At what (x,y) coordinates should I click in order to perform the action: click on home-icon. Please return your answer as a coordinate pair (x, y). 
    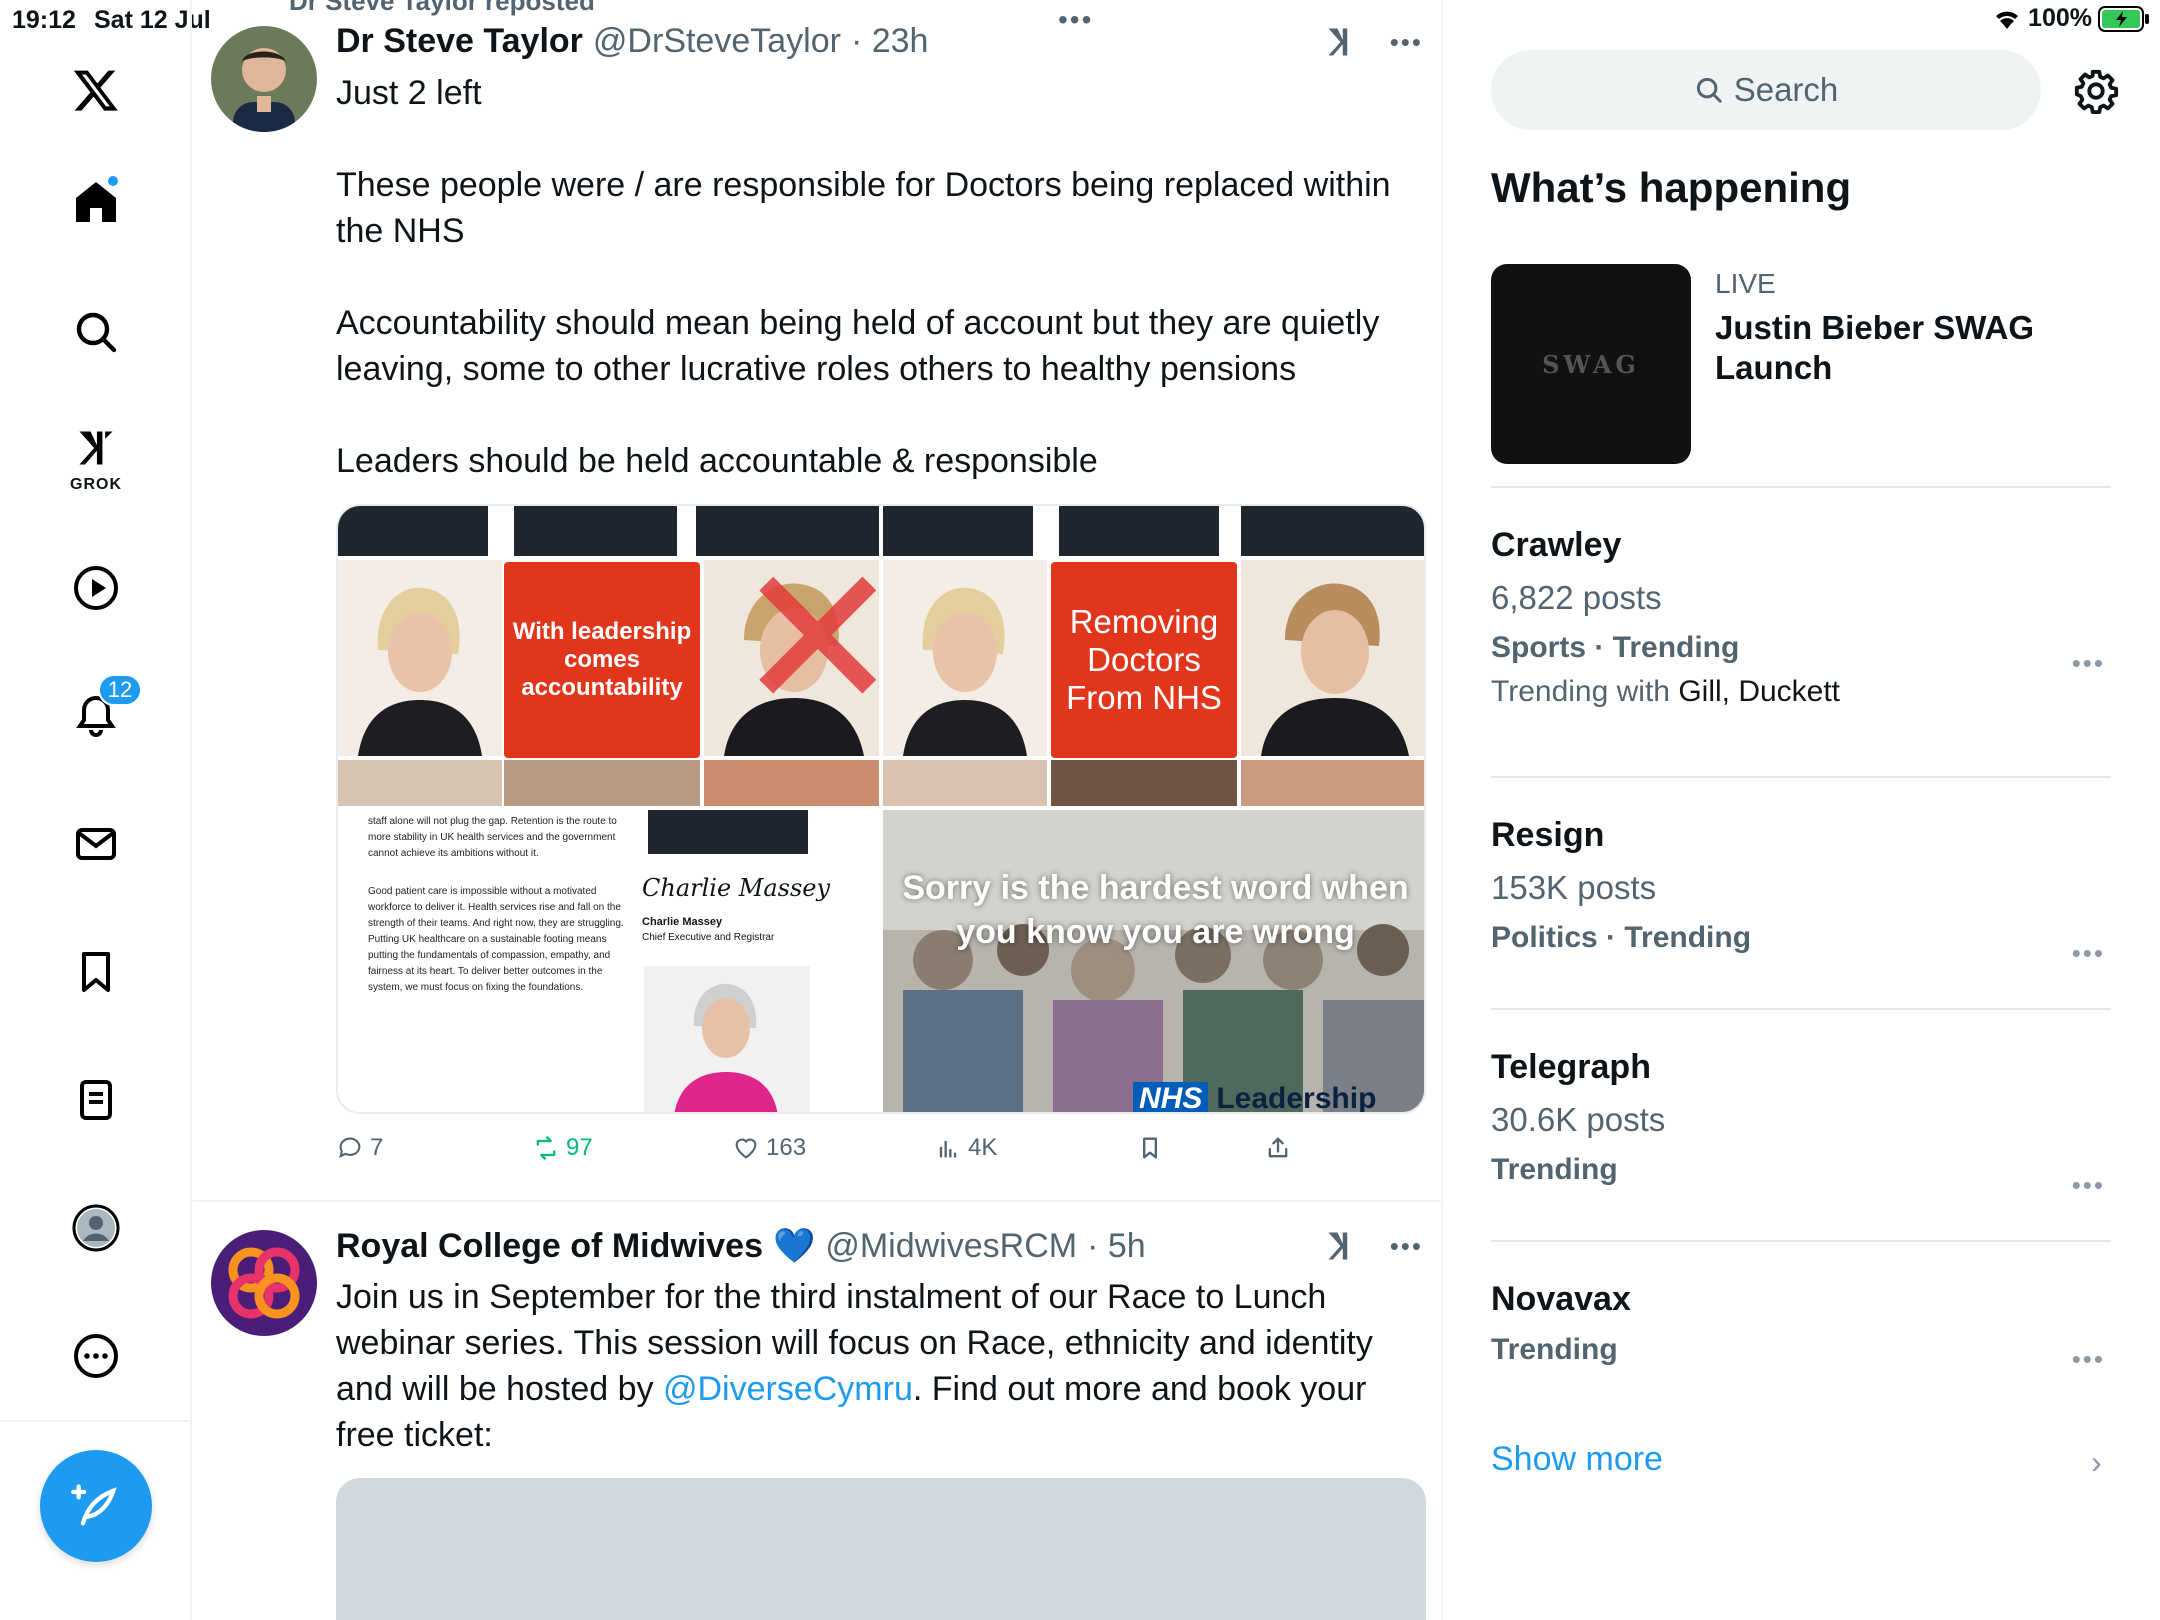
    Looking at the image, I should click on (96, 202).